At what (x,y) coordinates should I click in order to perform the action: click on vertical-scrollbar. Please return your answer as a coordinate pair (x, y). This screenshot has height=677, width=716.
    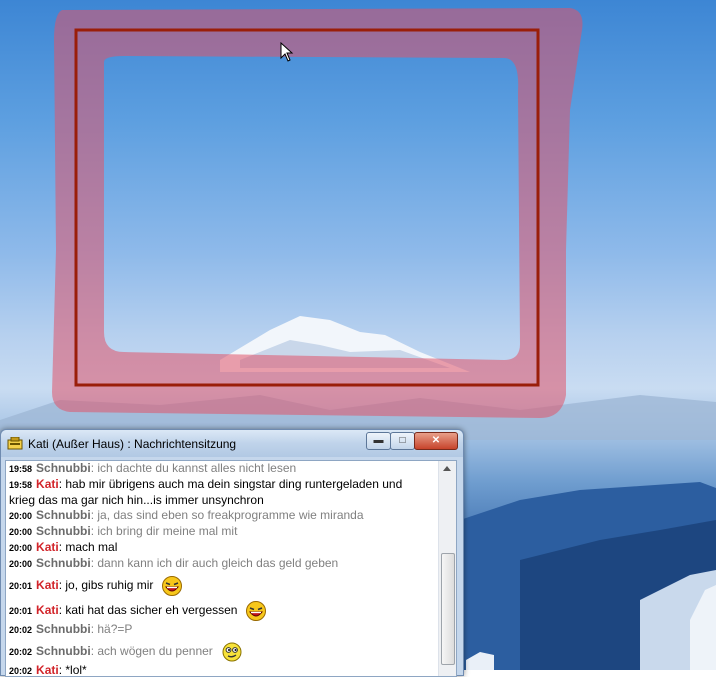
    Looking at the image, I should click on (447, 568).